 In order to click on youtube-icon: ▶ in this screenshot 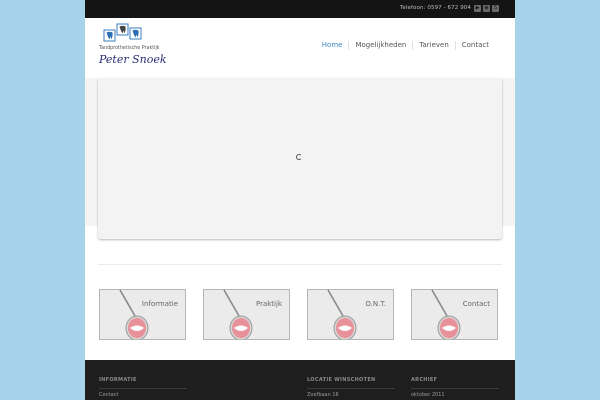, I will do `click(477, 8)`.